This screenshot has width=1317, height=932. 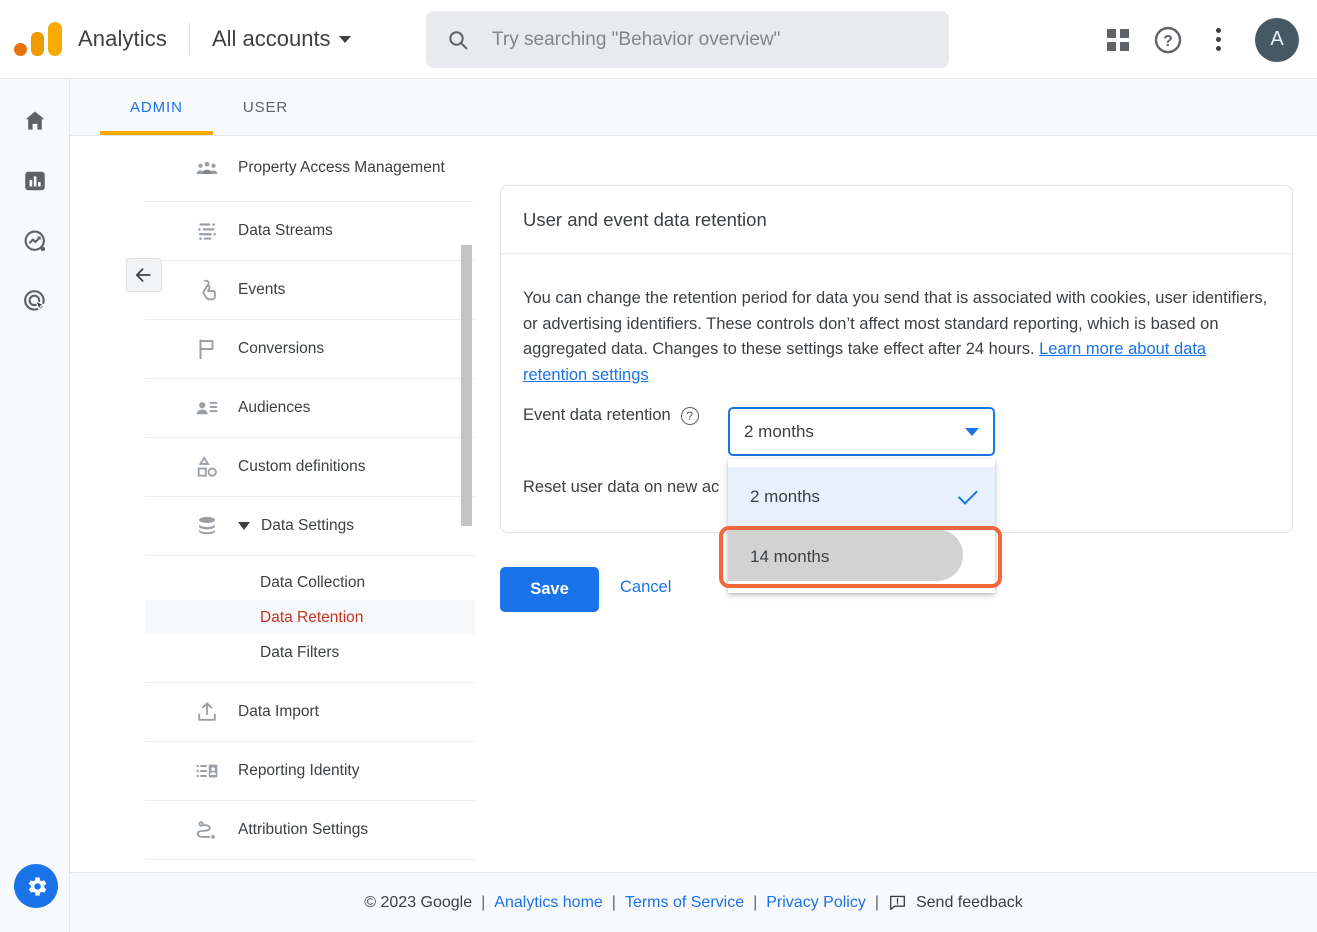 What do you see at coordinates (122, 38) in the screenshot?
I see `brand-title: Analytics` at bounding box center [122, 38].